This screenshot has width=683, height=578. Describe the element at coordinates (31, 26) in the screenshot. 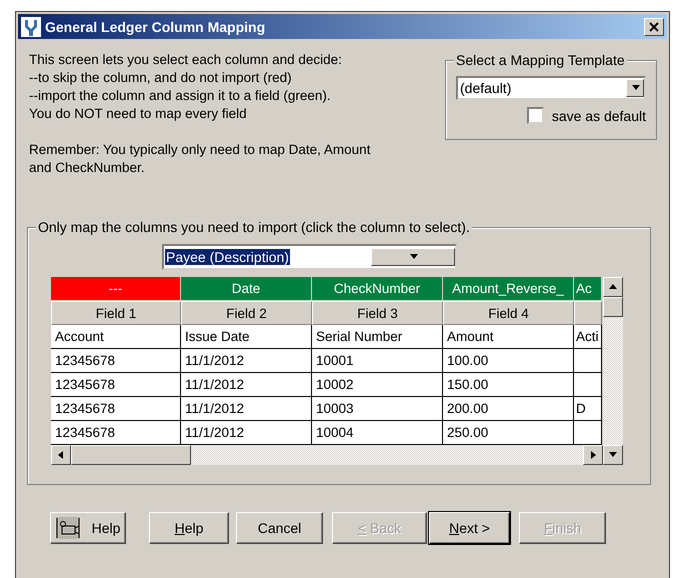

I see `app-icon` at that location.